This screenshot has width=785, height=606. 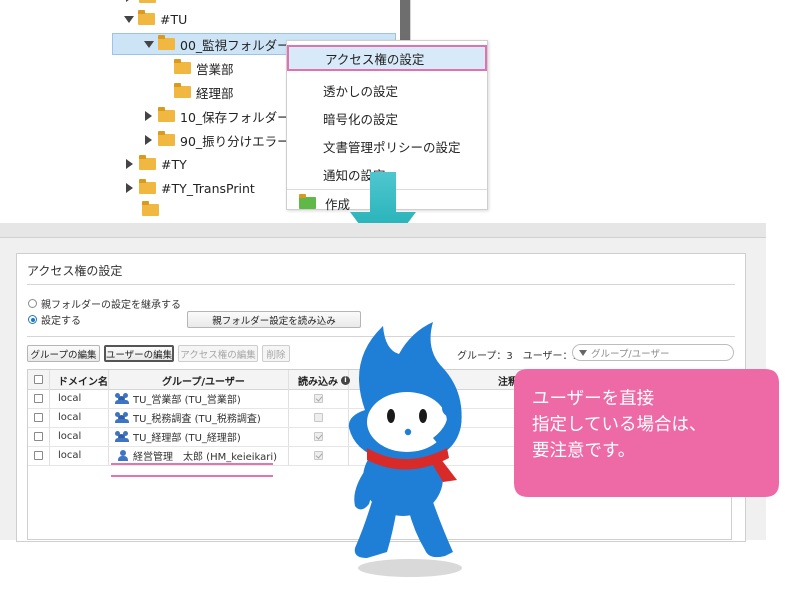 I want to click on menu-item-policy-settings: 文書管理ポリシーの設定, so click(x=387, y=146).